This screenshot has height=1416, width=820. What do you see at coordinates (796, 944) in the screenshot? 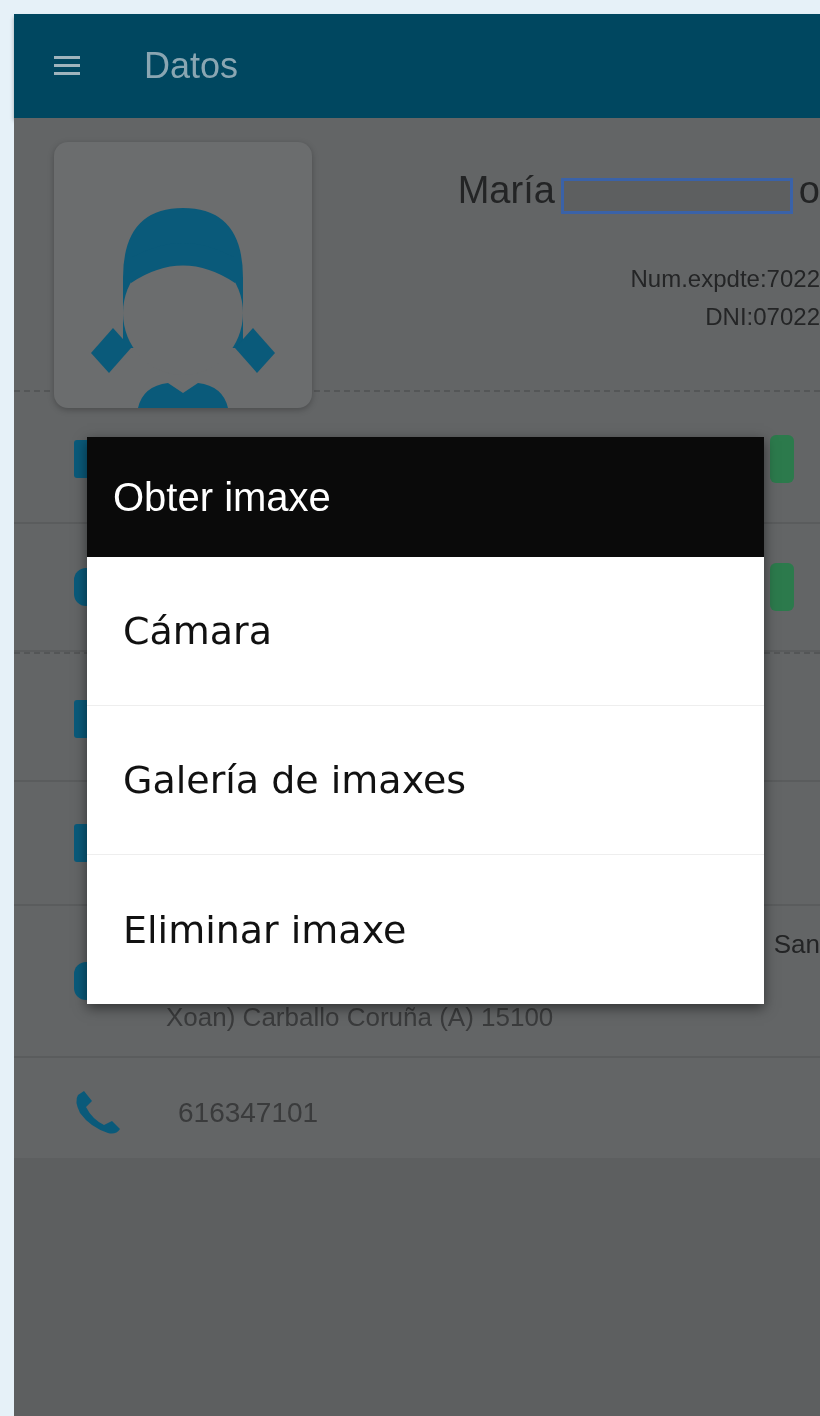
I see `address-text: San` at bounding box center [796, 944].